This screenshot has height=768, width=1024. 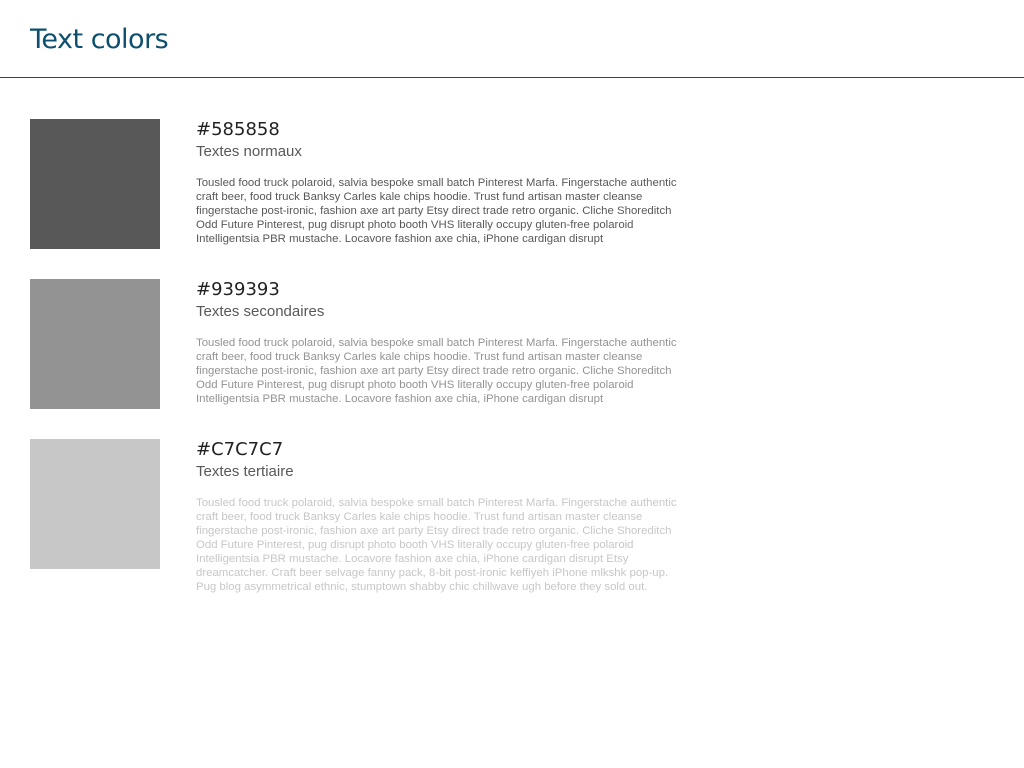 I want to click on usage-label: Textes normaux, so click(x=249, y=151).